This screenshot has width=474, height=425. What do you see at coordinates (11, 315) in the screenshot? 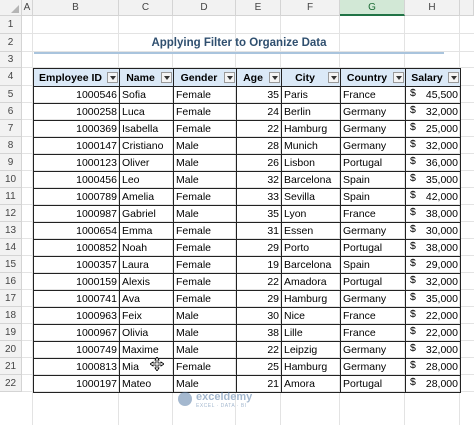
I see `row-header-18: 18` at bounding box center [11, 315].